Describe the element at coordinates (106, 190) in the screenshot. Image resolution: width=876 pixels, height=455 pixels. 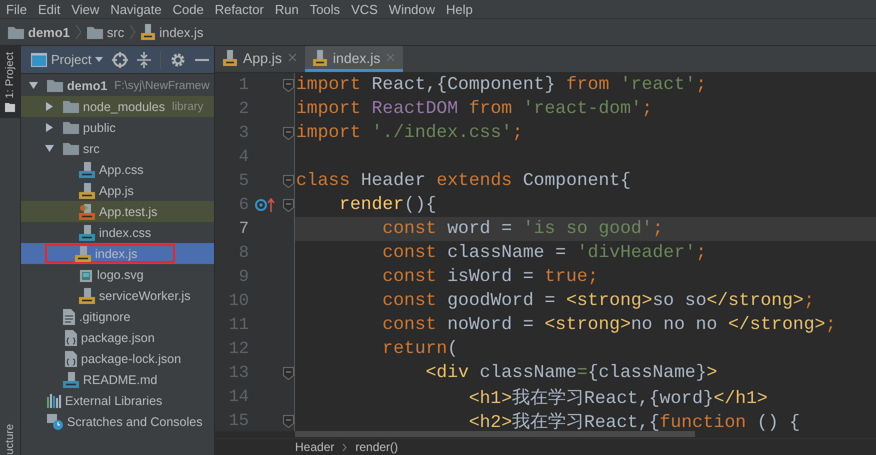
I see `tree-item: App.js` at that location.